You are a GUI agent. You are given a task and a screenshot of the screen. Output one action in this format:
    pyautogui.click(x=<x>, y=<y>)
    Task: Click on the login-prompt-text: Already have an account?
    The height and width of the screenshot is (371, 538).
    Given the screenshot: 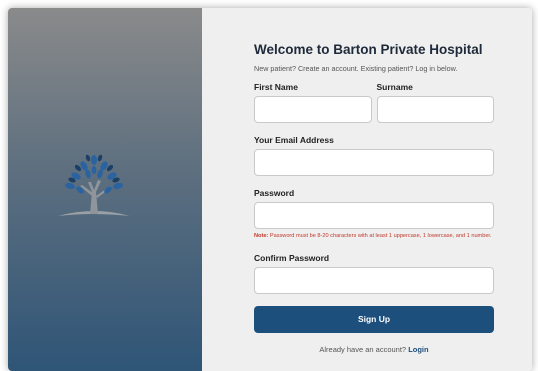 What is the action you would take?
    pyautogui.click(x=364, y=349)
    